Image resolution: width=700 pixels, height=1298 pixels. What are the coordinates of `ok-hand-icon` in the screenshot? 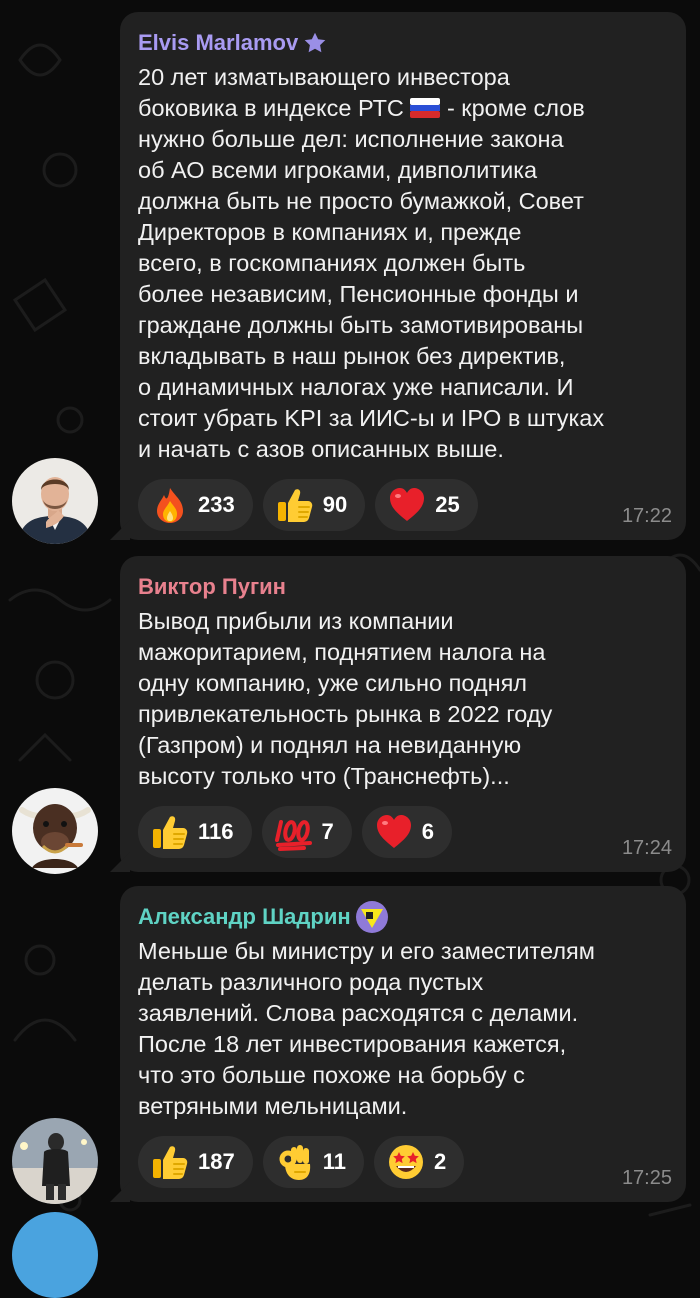 It's located at (294, 1162).